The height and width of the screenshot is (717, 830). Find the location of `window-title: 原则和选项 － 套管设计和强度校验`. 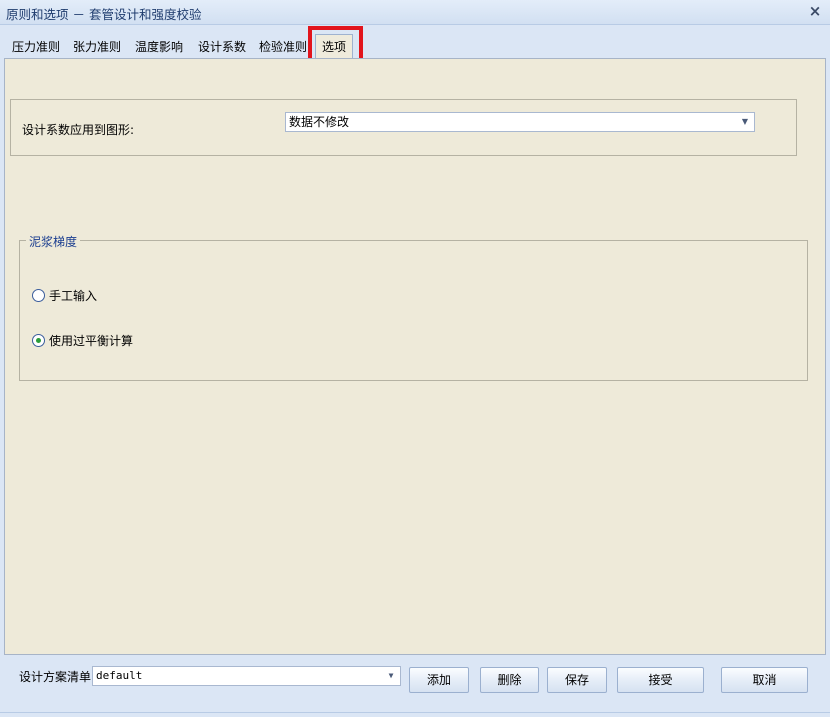

window-title: 原则和选项 － 套管设计和强度校验 is located at coordinates (104, 14).